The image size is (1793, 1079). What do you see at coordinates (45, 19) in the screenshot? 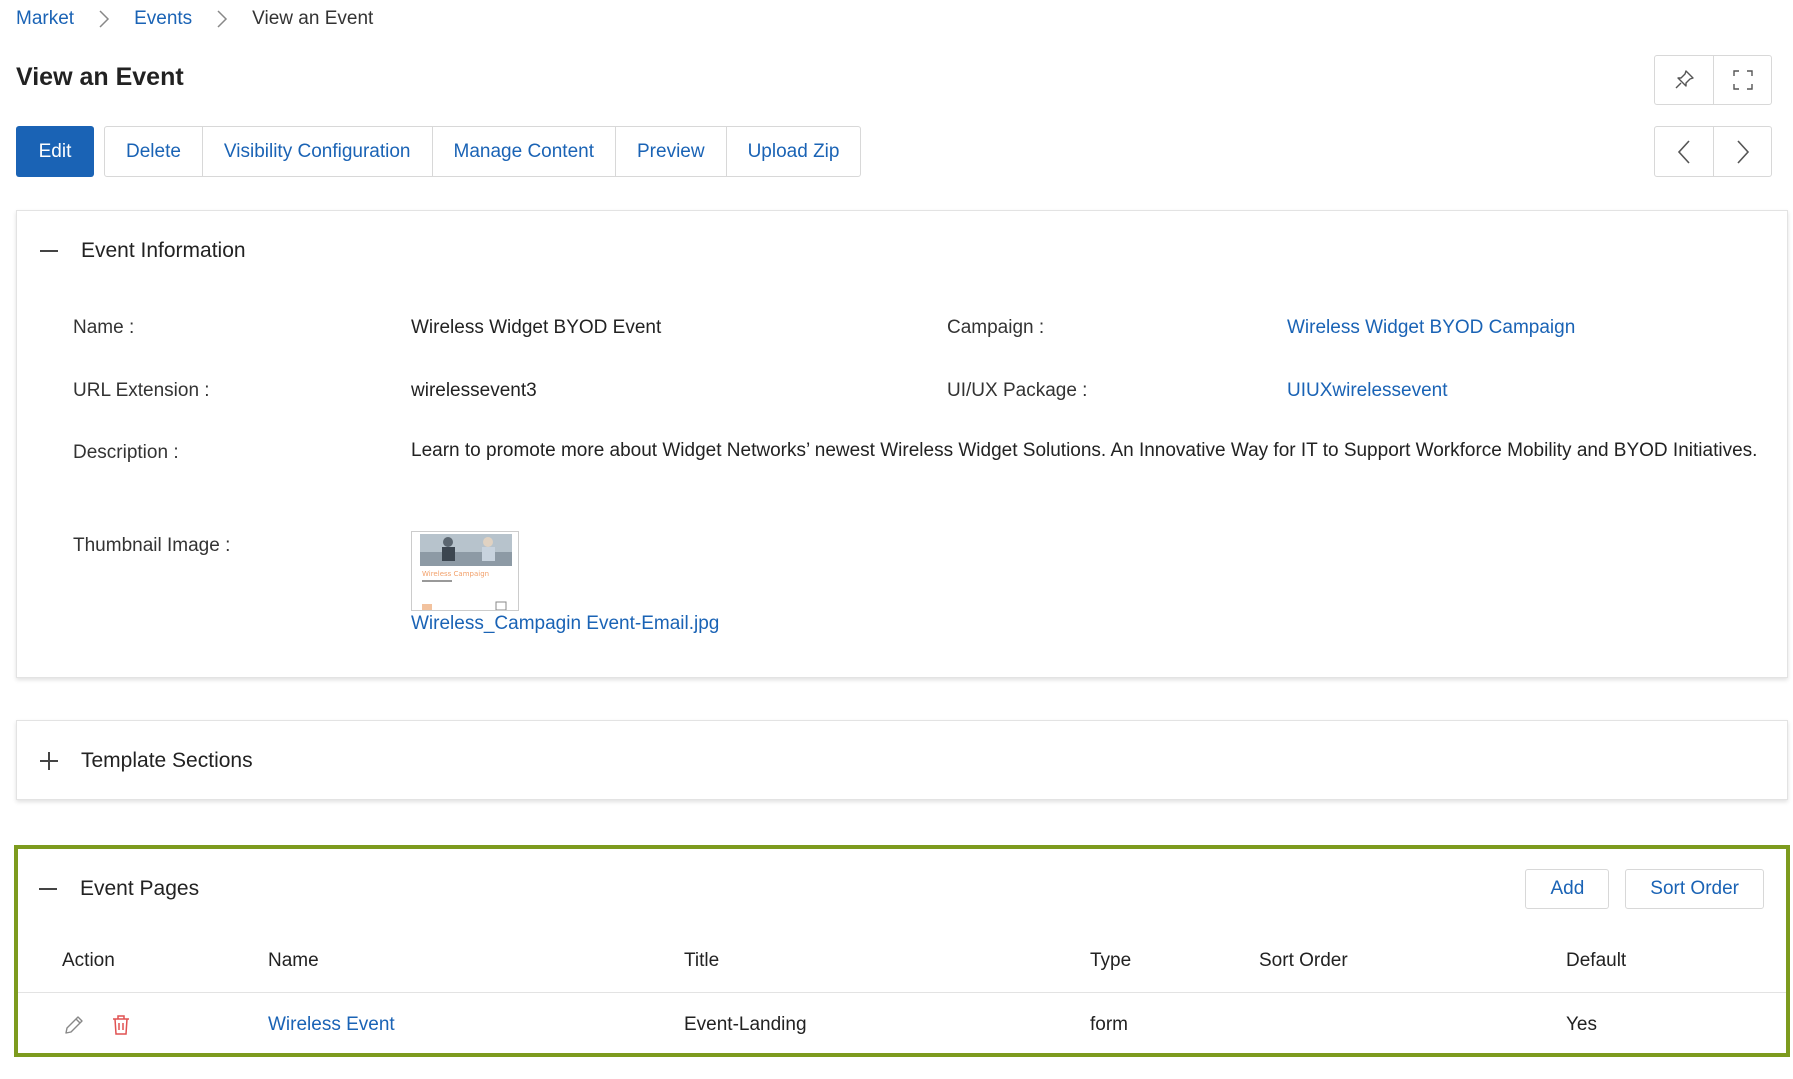
I see `breadcrumb-market: Market` at bounding box center [45, 19].